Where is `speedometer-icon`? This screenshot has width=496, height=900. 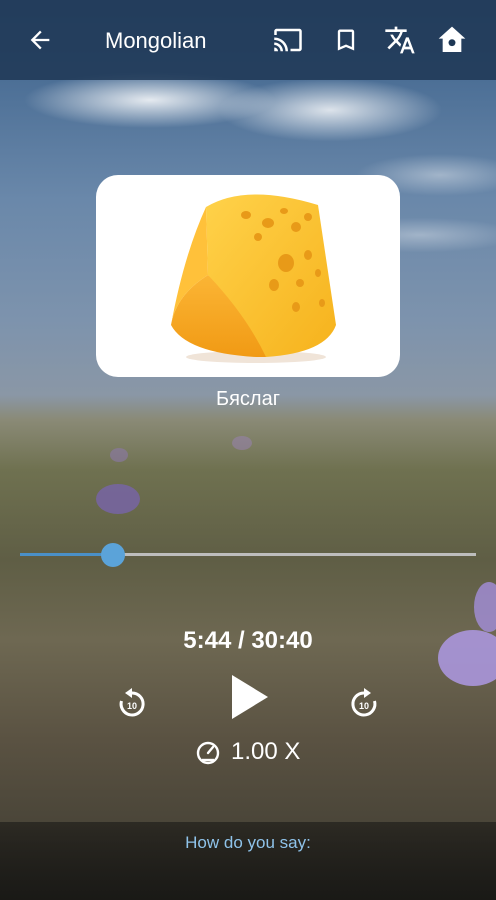 speedometer-icon is located at coordinates (208, 753).